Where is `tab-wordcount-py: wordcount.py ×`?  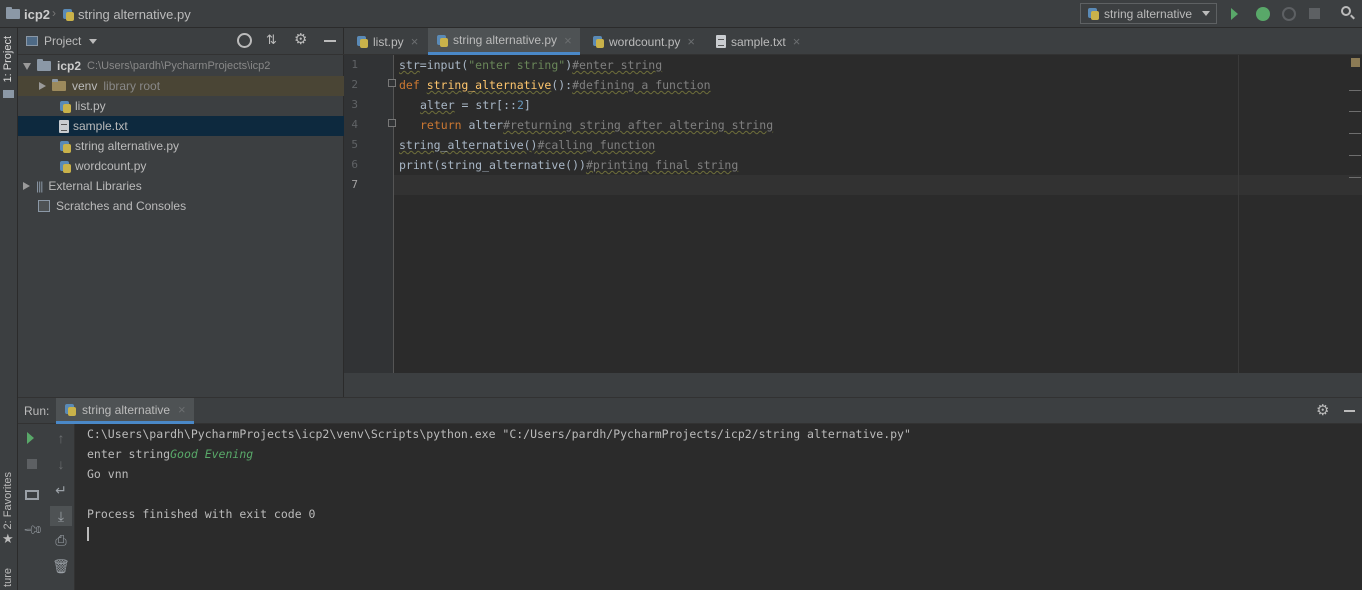 tab-wordcount-py: wordcount.py × is located at coordinates (643, 41).